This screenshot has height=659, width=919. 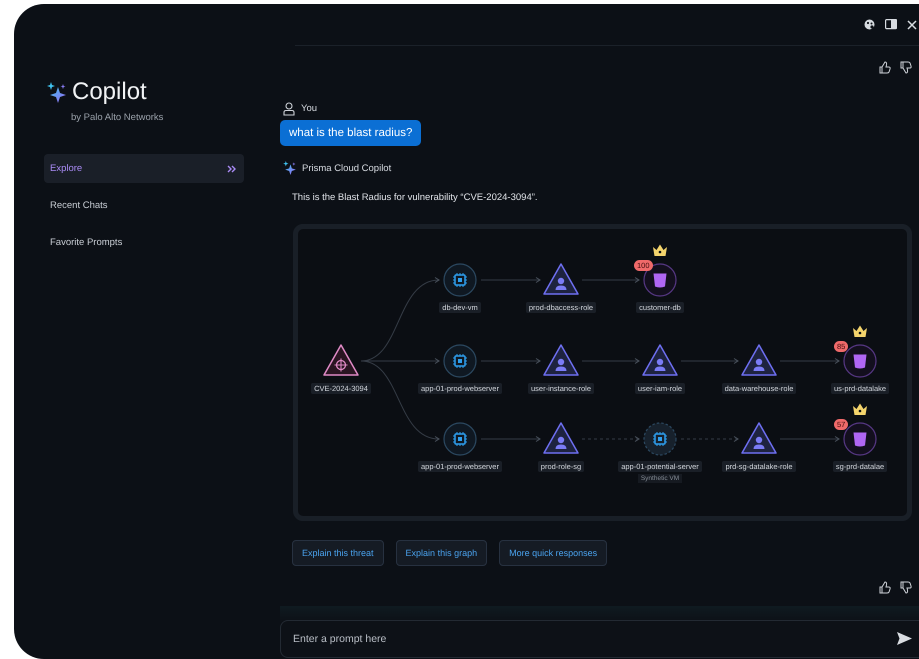 I want to click on user-icon, so click(x=289, y=109).